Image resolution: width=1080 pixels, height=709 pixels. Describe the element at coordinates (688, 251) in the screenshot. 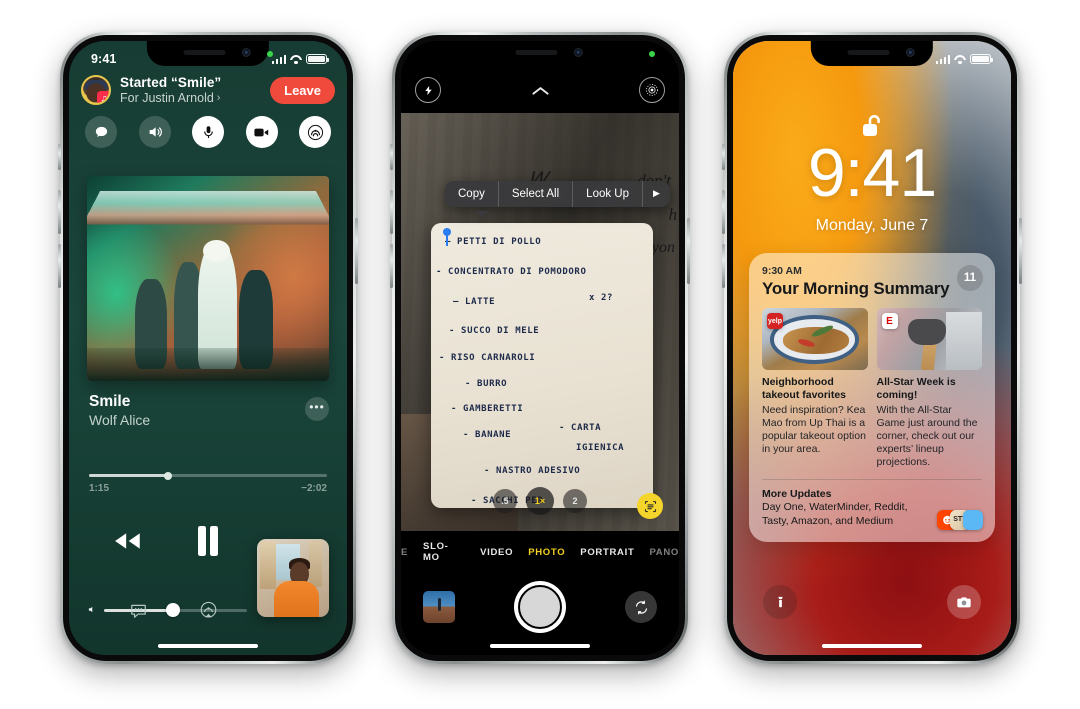

I see `phone2-power-button` at that location.